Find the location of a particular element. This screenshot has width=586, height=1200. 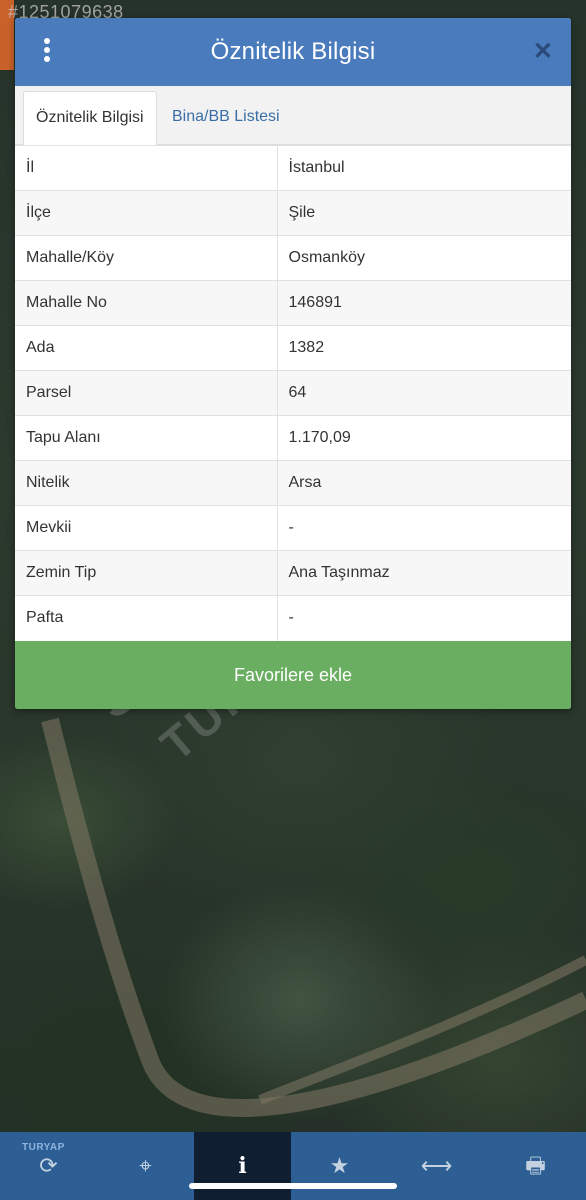

modal-tabs: Öznitelik Bilgisi Bina/BB Listesi is located at coordinates (293, 115).